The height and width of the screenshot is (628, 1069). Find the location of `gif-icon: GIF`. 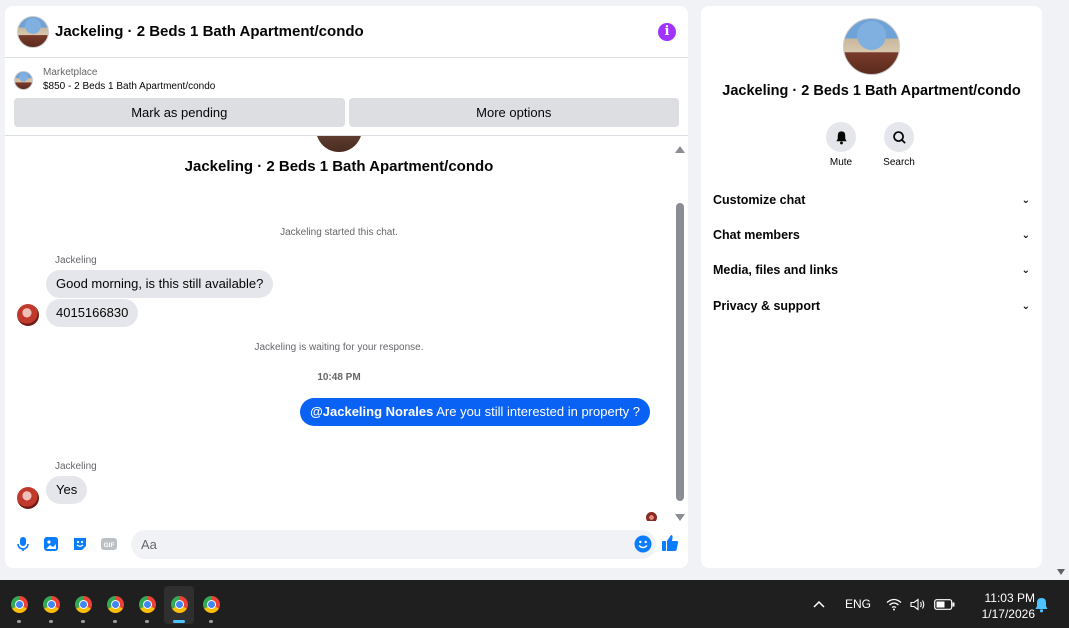

gif-icon: GIF is located at coordinates (109, 544).